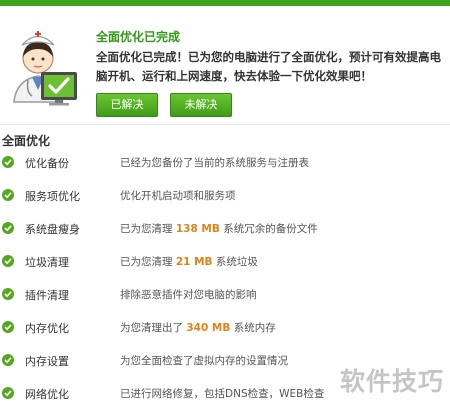 The height and width of the screenshot is (415, 450). I want to click on item-value: 340 MB, so click(208, 328).